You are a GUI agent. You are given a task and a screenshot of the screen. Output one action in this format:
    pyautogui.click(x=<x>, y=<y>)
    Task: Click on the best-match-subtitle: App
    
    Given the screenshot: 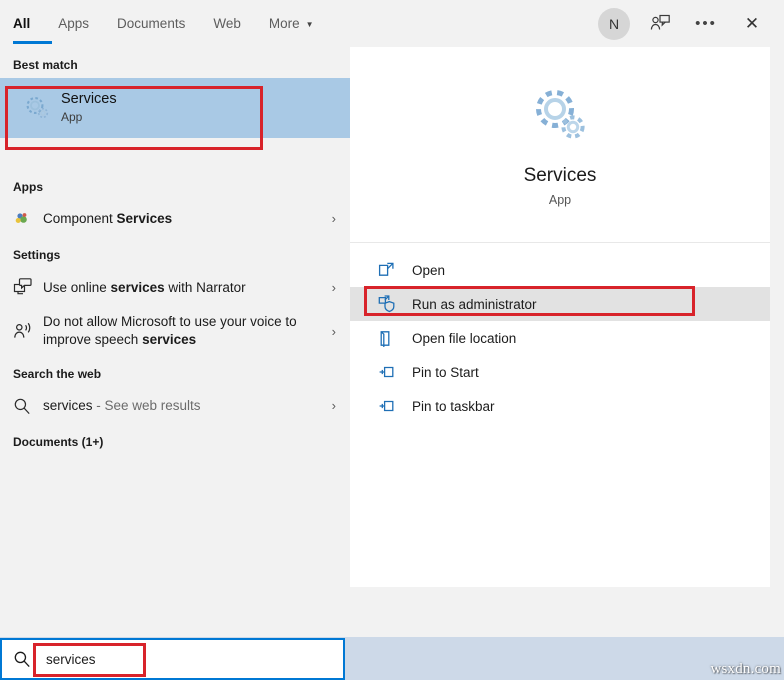 What is the action you would take?
    pyautogui.click(x=72, y=117)
    